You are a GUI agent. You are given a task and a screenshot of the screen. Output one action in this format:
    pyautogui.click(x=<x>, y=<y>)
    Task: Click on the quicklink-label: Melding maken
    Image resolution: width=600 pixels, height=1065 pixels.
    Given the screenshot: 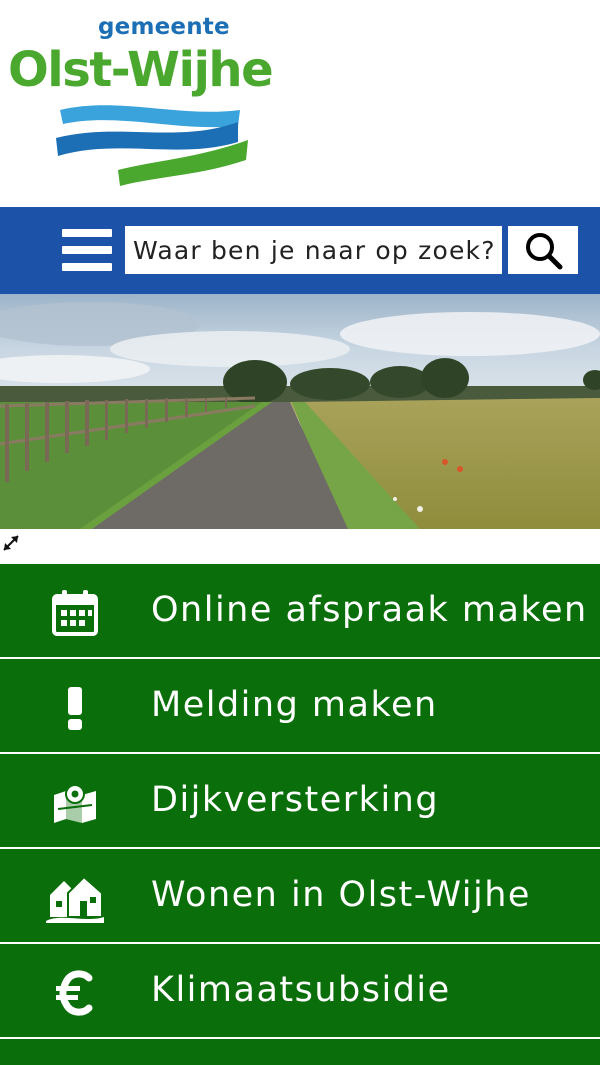 What is the action you would take?
    pyautogui.click(x=294, y=705)
    